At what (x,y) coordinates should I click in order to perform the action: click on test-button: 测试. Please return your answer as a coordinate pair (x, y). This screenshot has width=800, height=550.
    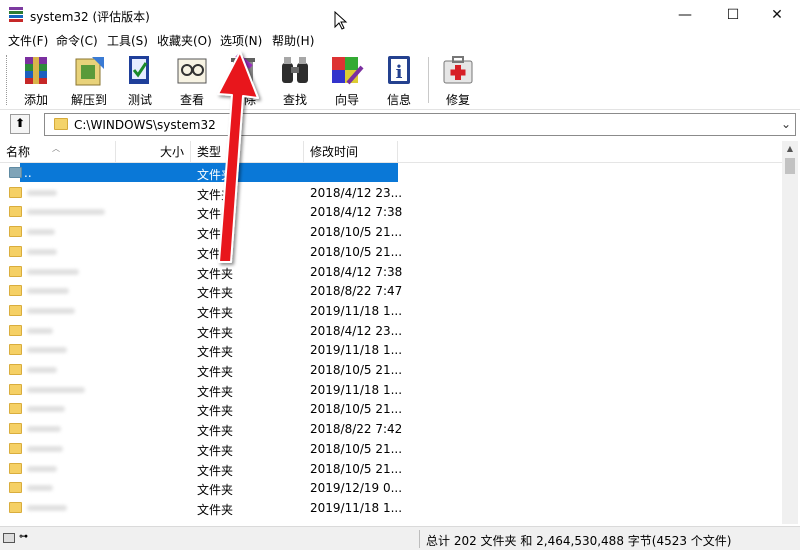
    Looking at the image, I should click on (140, 80).